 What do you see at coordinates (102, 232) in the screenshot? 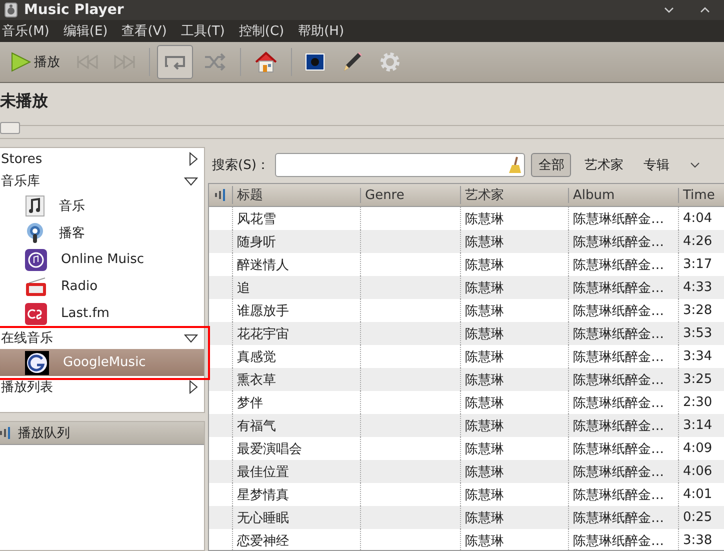
I see `sidebar-item: 播客` at bounding box center [102, 232].